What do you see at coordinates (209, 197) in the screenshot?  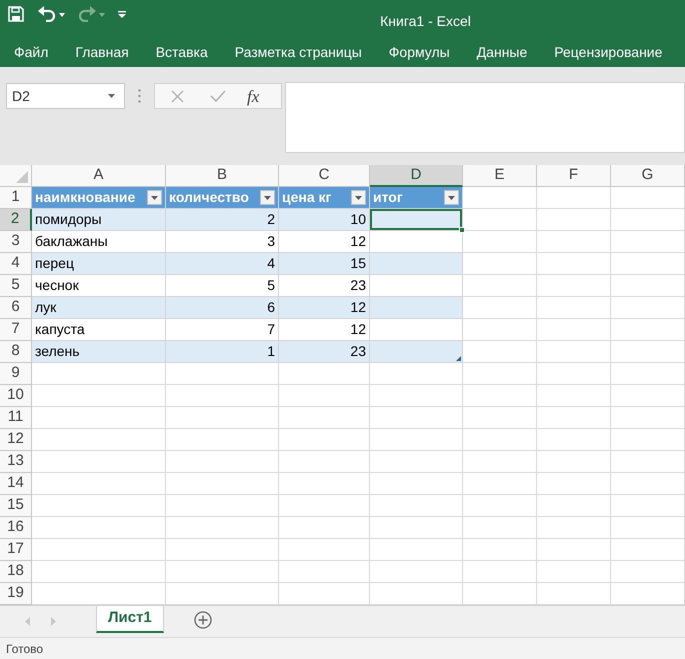 I see `column-title: количество` at bounding box center [209, 197].